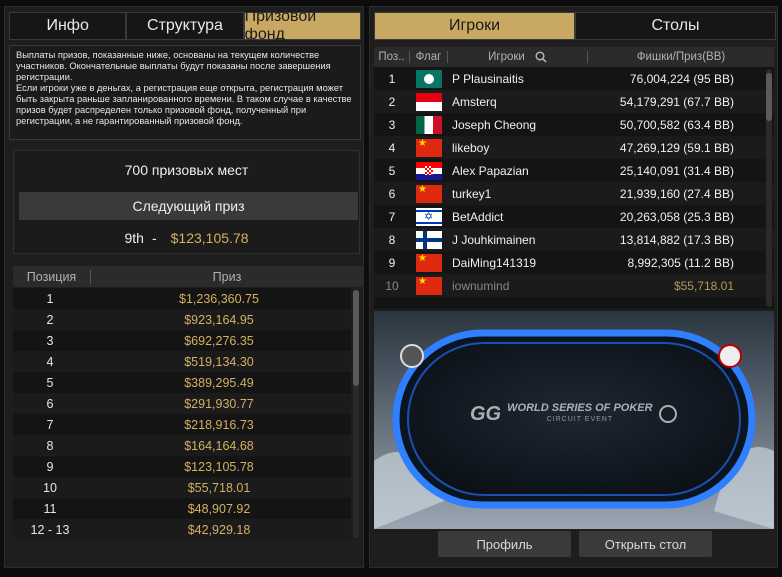 The height and width of the screenshot is (577, 782). I want to click on payout-position: 7, so click(50, 424).